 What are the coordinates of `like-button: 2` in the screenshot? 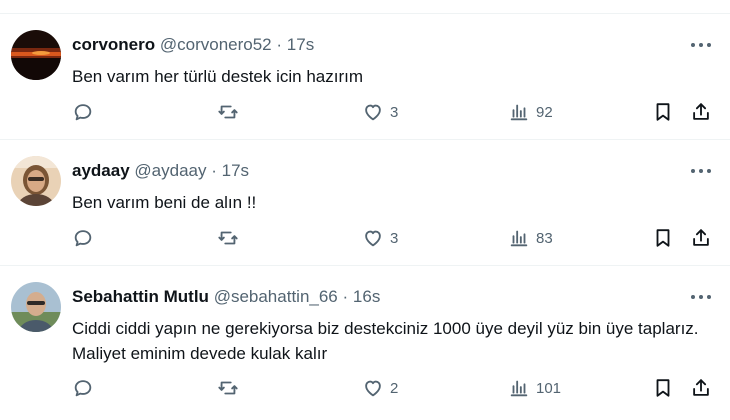 It's located at (380, 388).